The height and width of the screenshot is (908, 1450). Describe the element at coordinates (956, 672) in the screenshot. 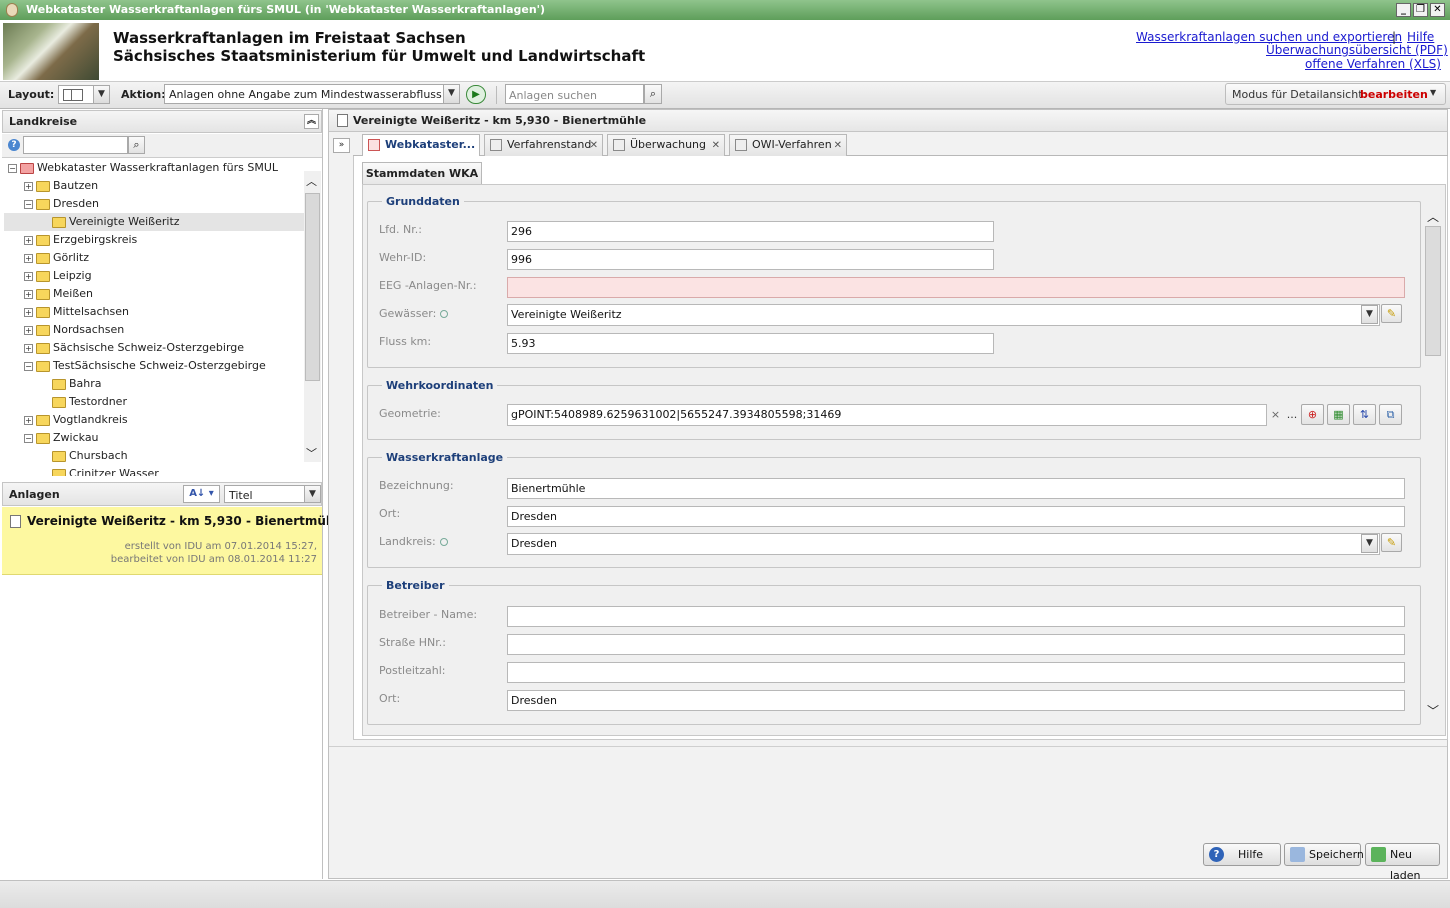

I see `plz-field` at that location.